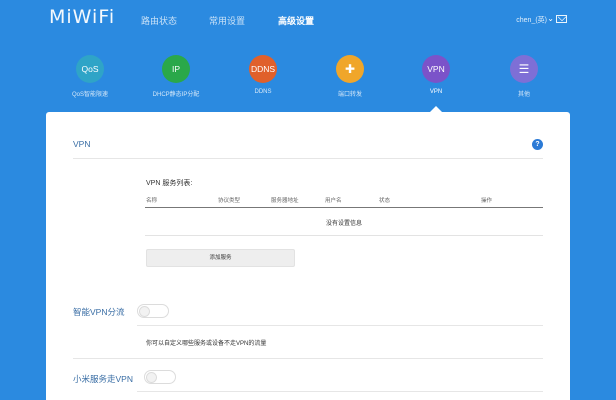  What do you see at coordinates (89, 95) in the screenshot?
I see `feature-label: QoS智能限速` at bounding box center [89, 95].